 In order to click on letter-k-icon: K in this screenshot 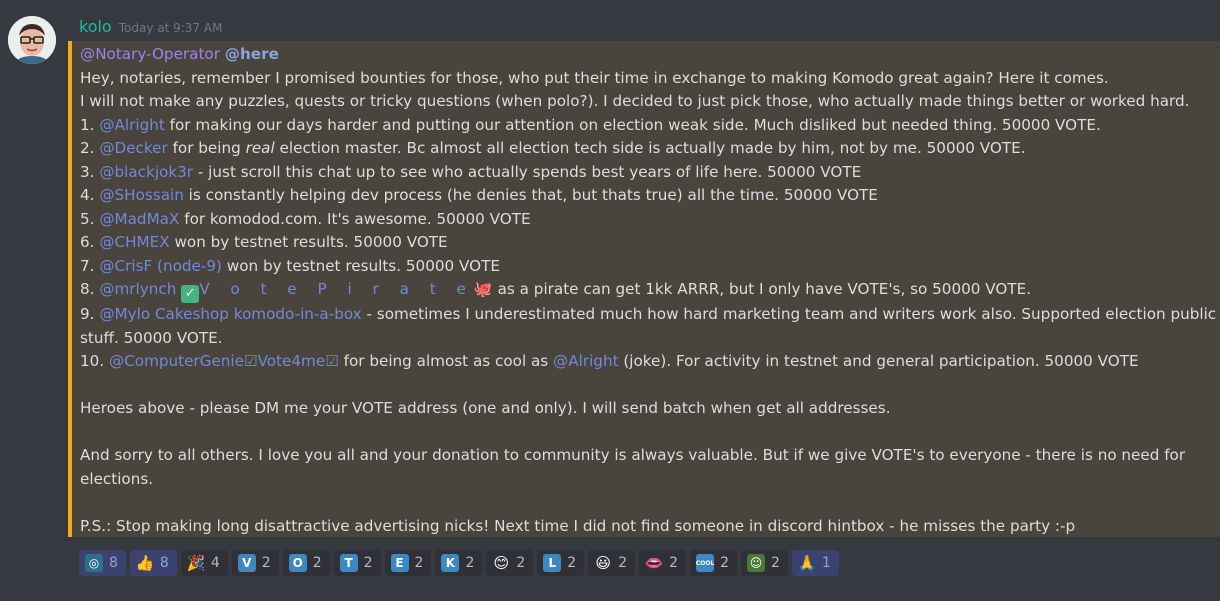, I will do `click(450, 563)`.